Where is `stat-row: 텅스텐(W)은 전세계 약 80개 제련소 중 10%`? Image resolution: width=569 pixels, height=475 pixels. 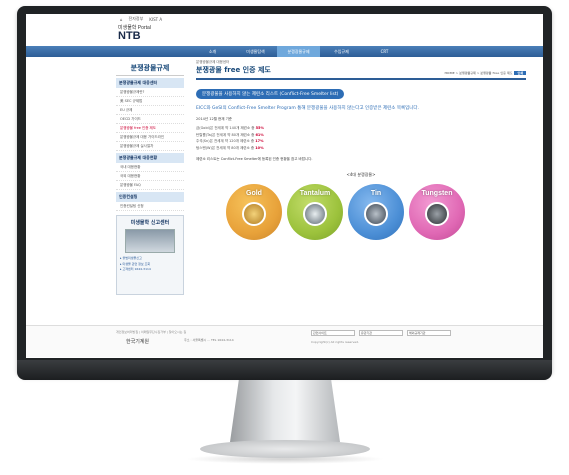
stat-row: 텅스텐(W)은 전세계 약 80개 제련소 중 10% is located at coordinates (230, 147).